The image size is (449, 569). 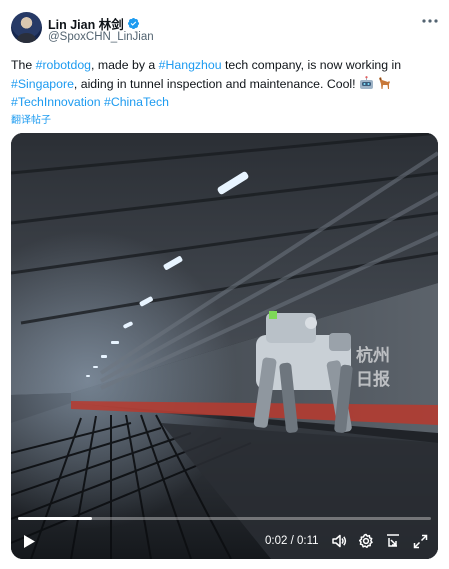 I want to click on play-icon, so click(x=29, y=541).